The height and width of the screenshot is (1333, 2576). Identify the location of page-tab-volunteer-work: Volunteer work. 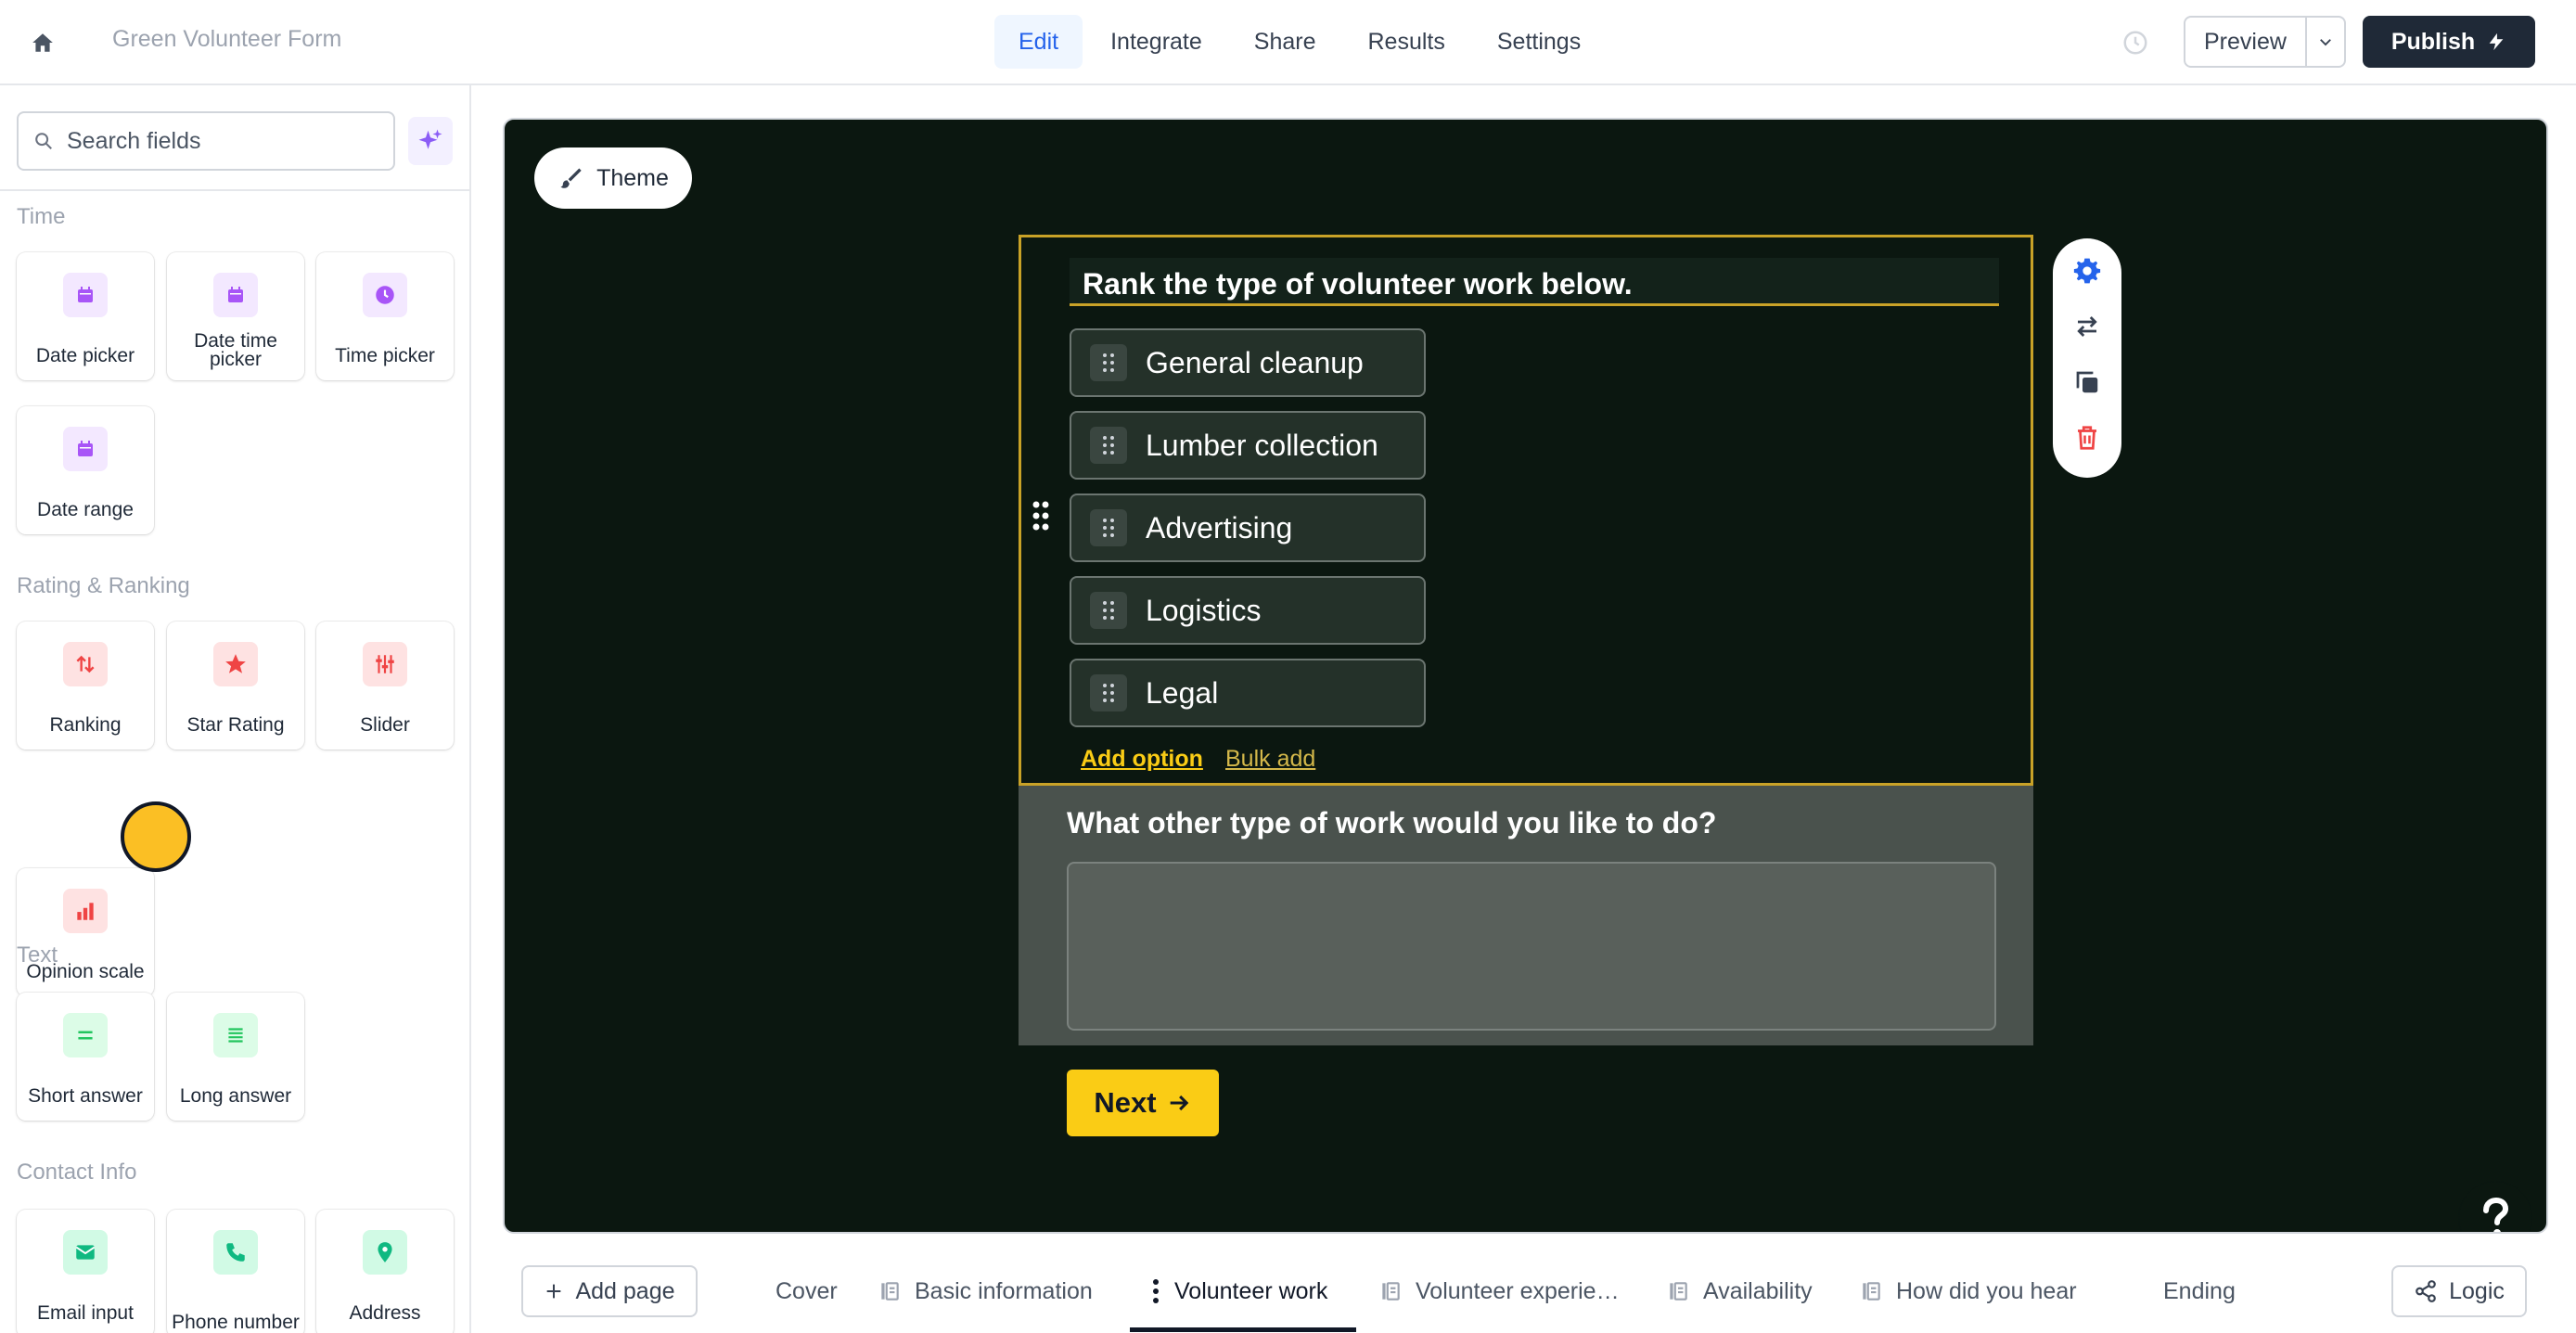
(1238, 1291).